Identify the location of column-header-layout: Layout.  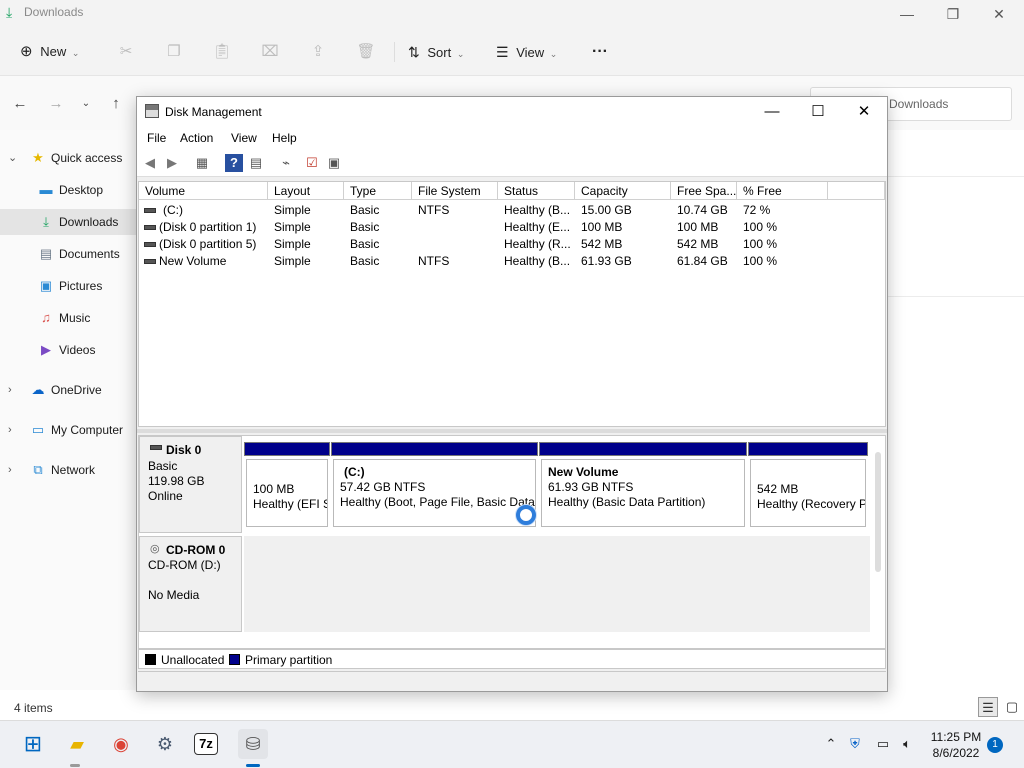
(306, 191).